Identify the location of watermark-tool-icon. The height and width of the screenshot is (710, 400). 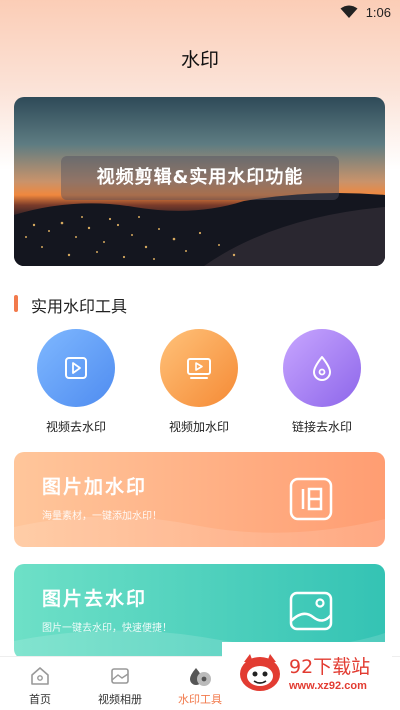
(200, 677).